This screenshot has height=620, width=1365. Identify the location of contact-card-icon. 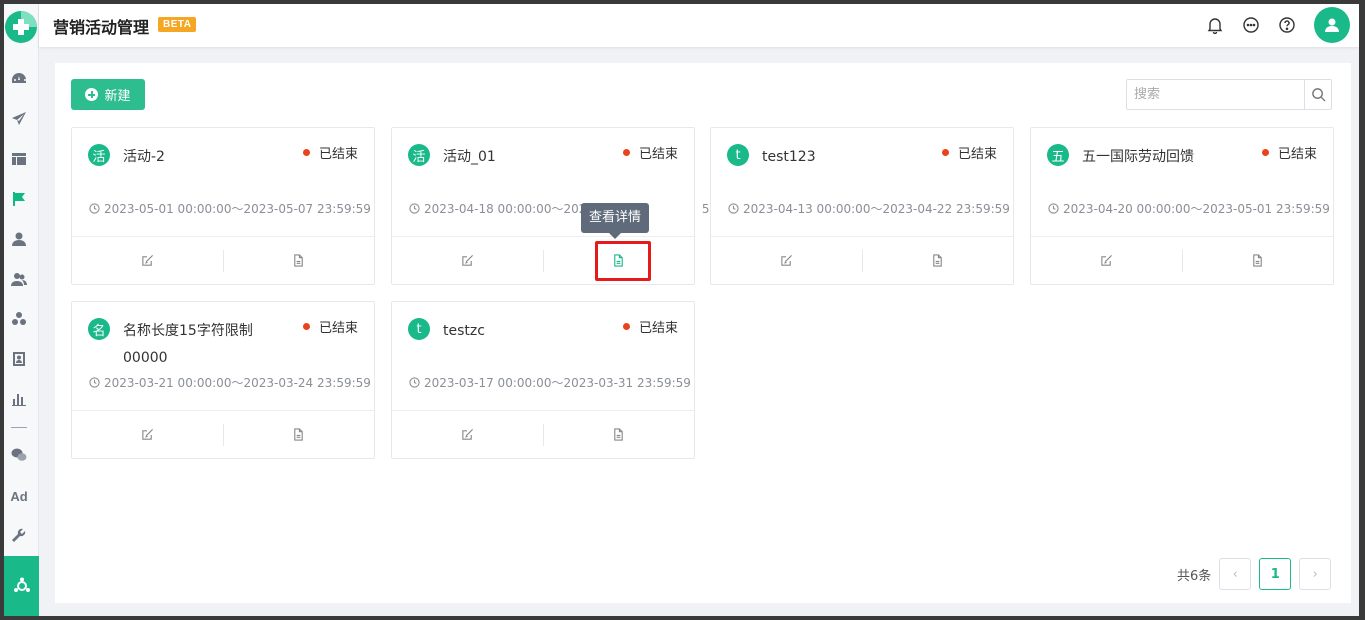
(19, 359).